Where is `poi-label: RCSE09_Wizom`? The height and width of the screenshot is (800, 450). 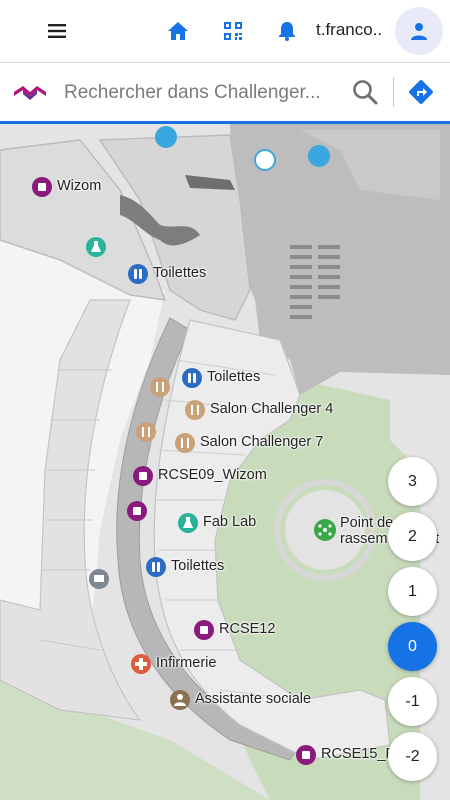 poi-label: RCSE09_Wizom is located at coordinates (212, 475).